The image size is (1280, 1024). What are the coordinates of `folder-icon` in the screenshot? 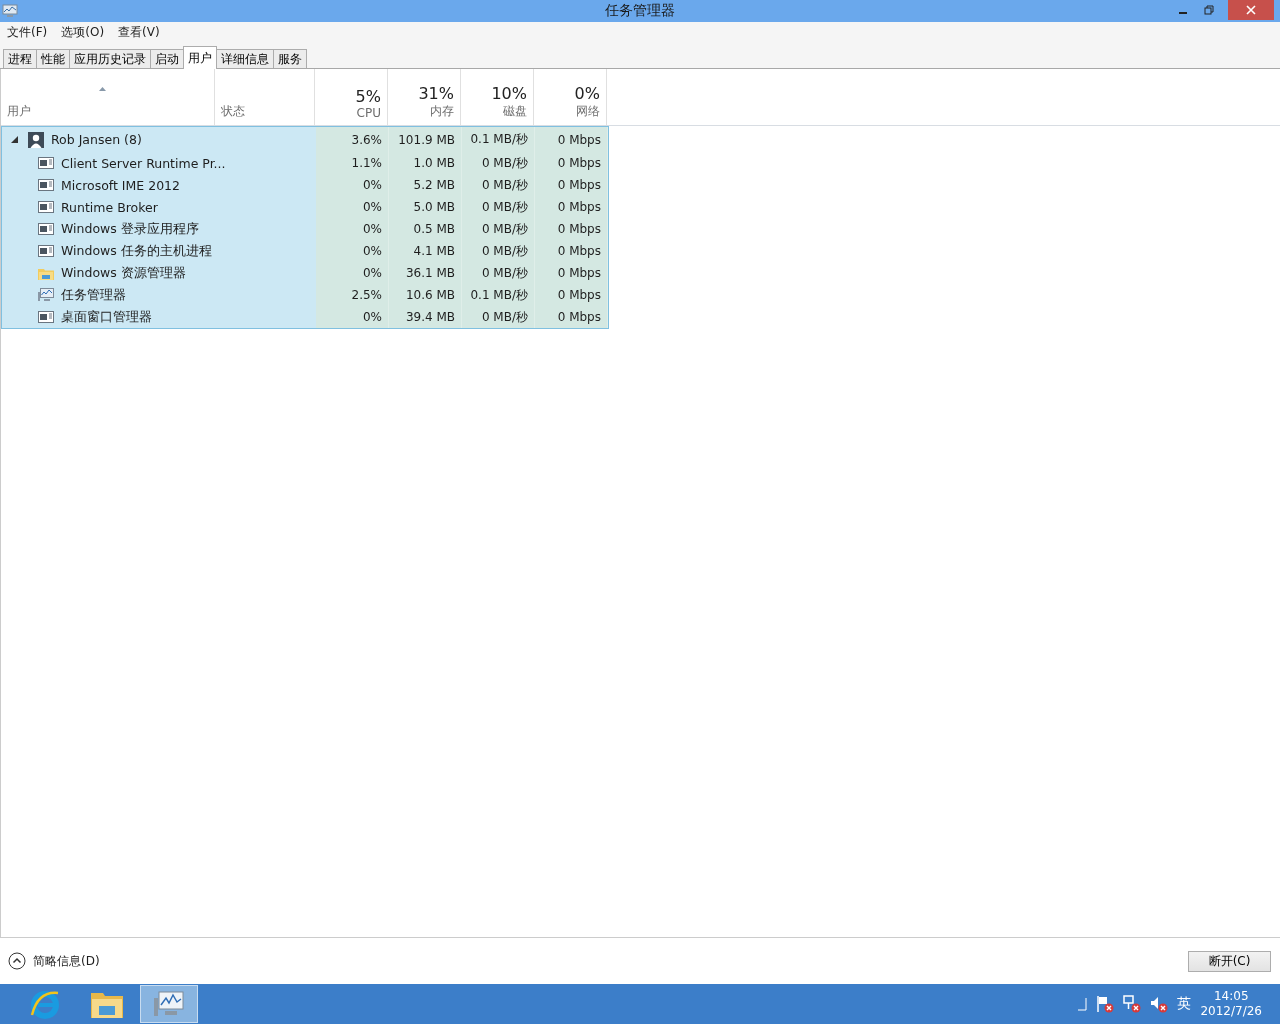 It's located at (46, 273).